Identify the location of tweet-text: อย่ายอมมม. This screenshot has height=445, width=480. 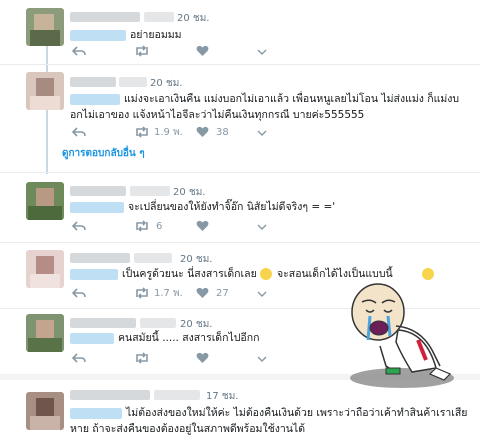
(156, 35).